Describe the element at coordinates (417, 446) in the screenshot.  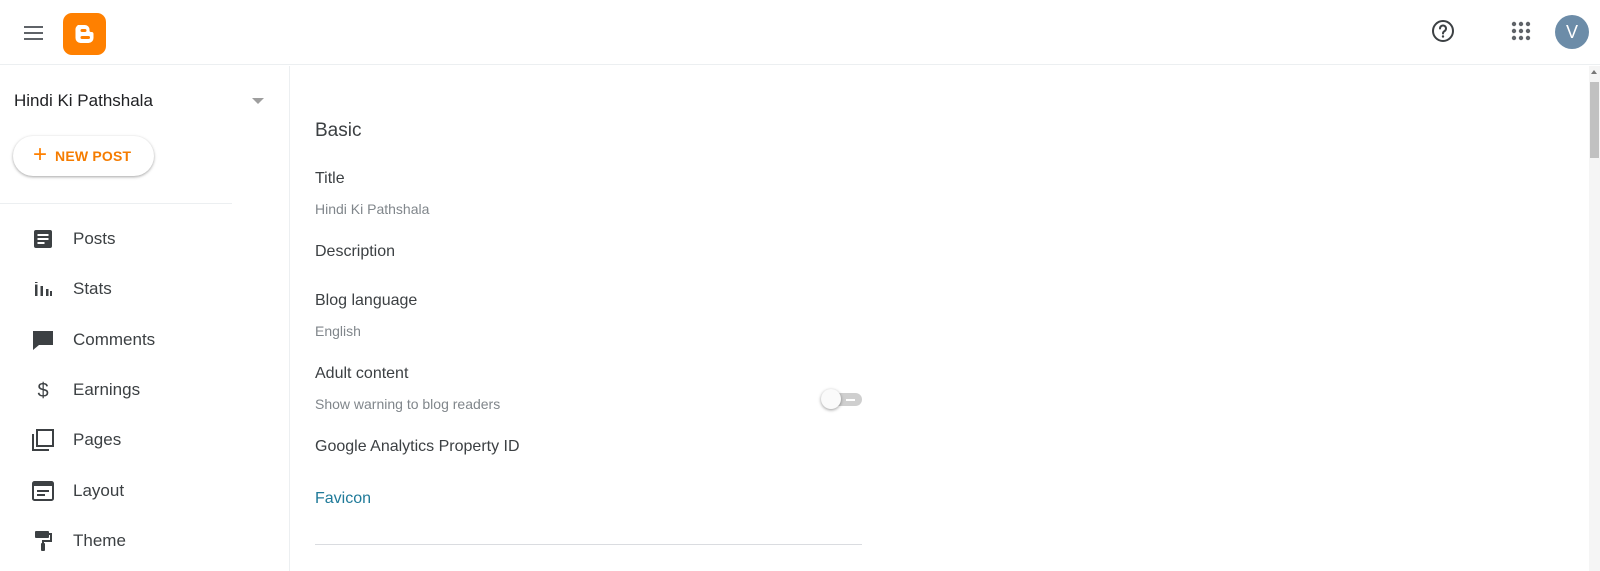
I see `setting-label: Google Analytics Property ID` at that location.